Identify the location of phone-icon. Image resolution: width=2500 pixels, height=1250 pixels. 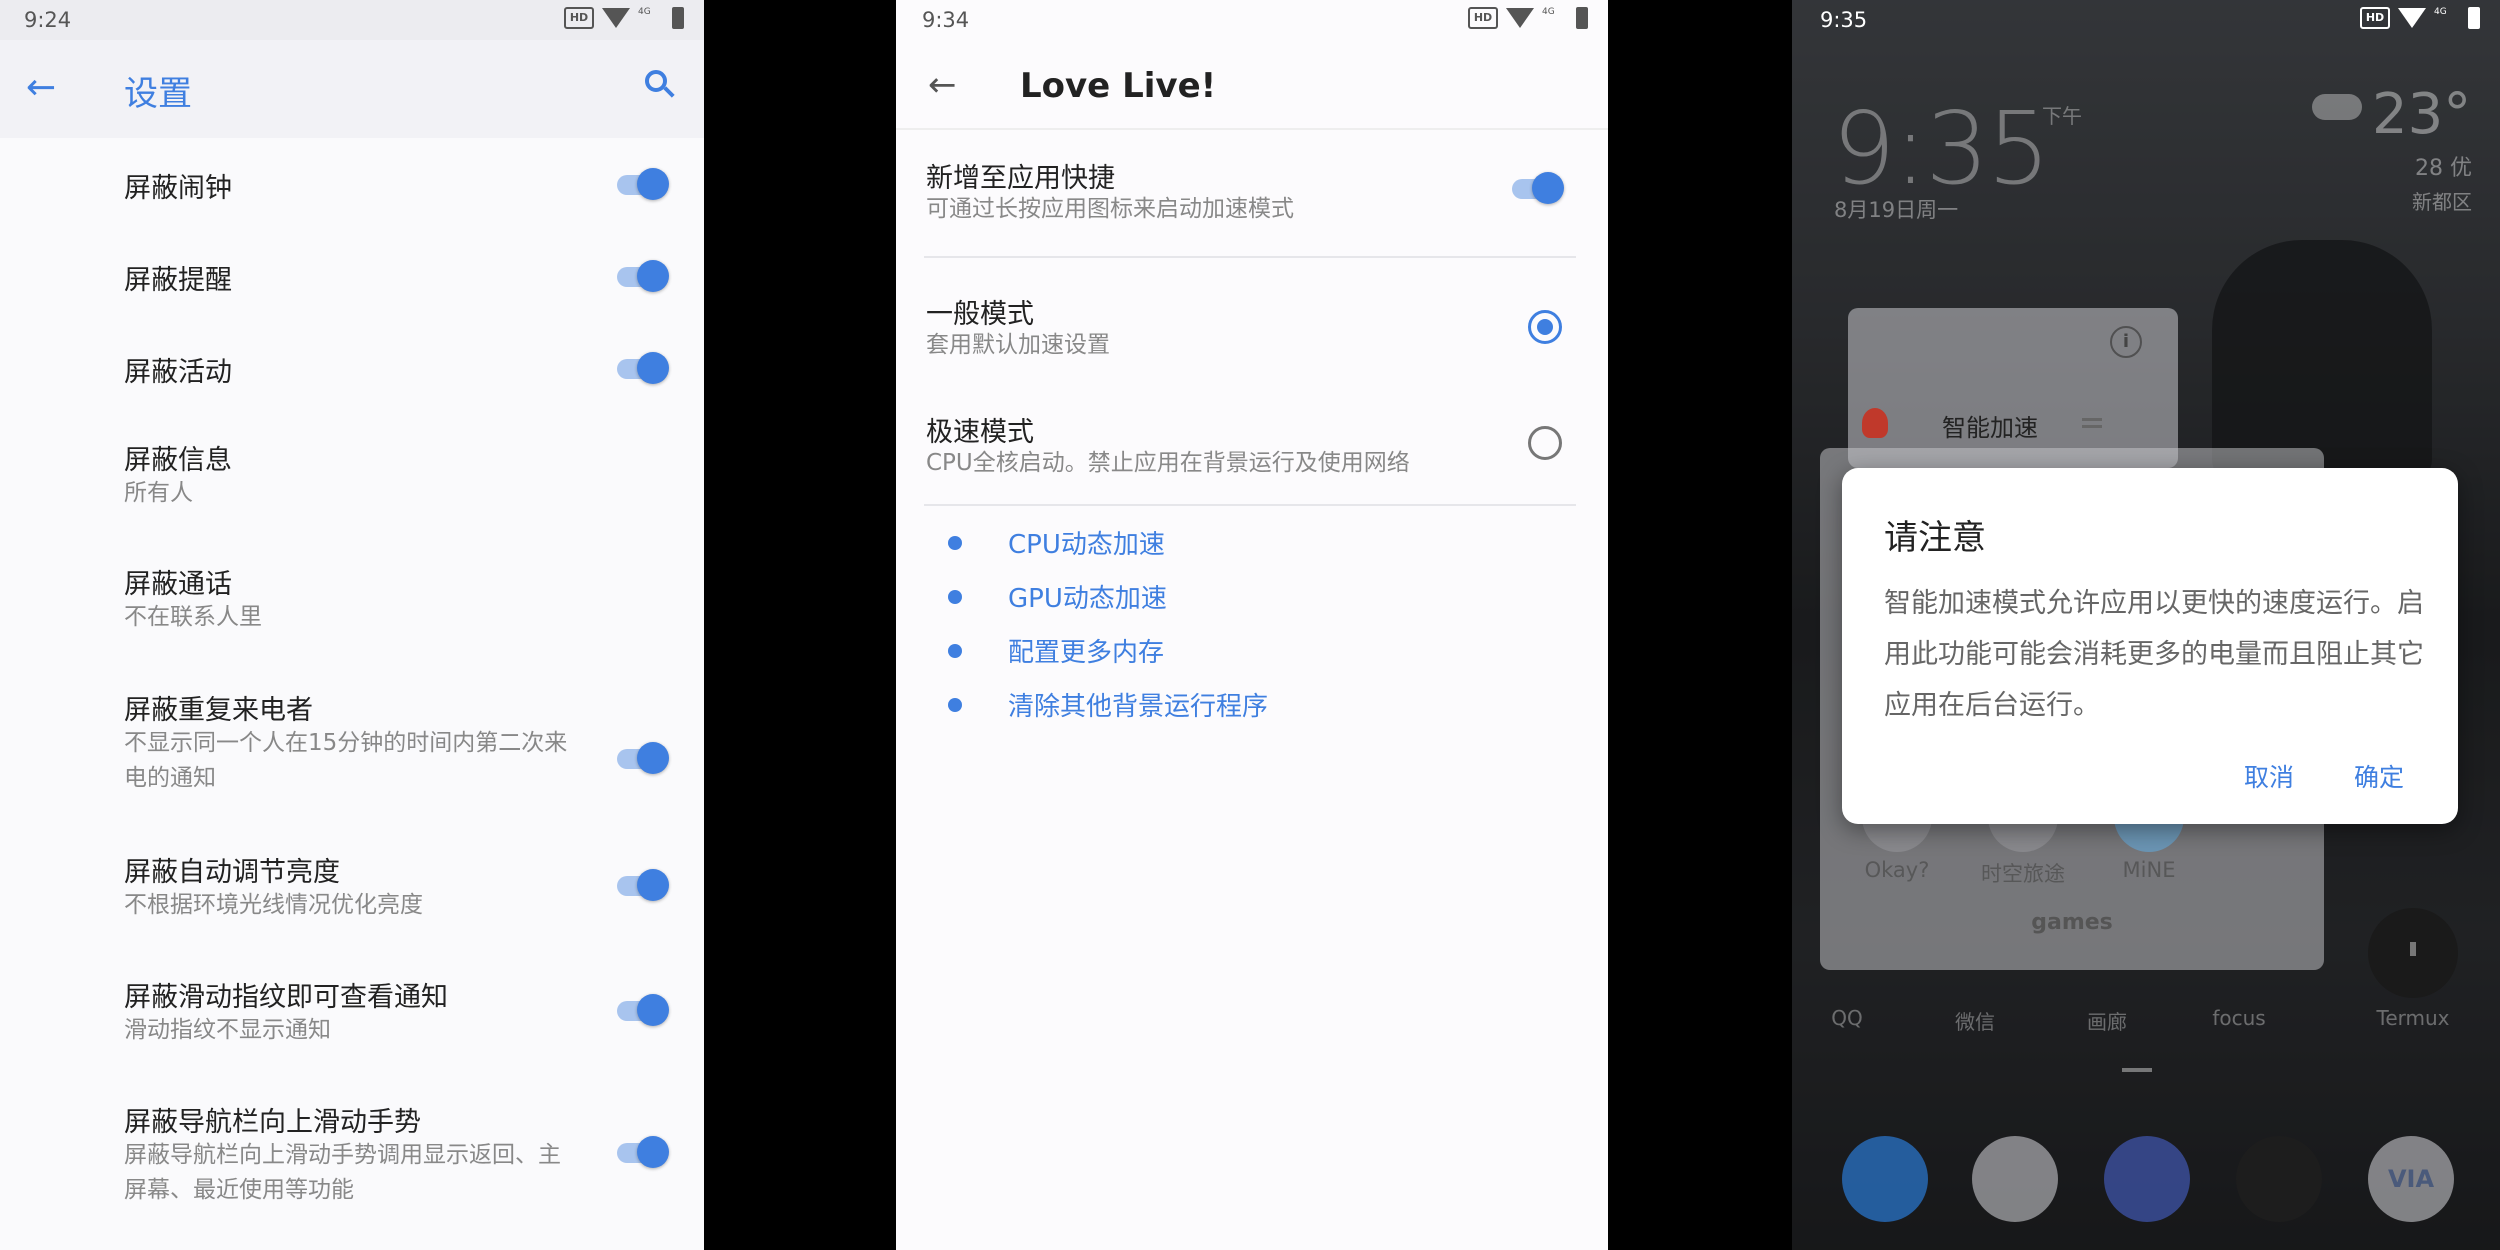
(1885, 1179).